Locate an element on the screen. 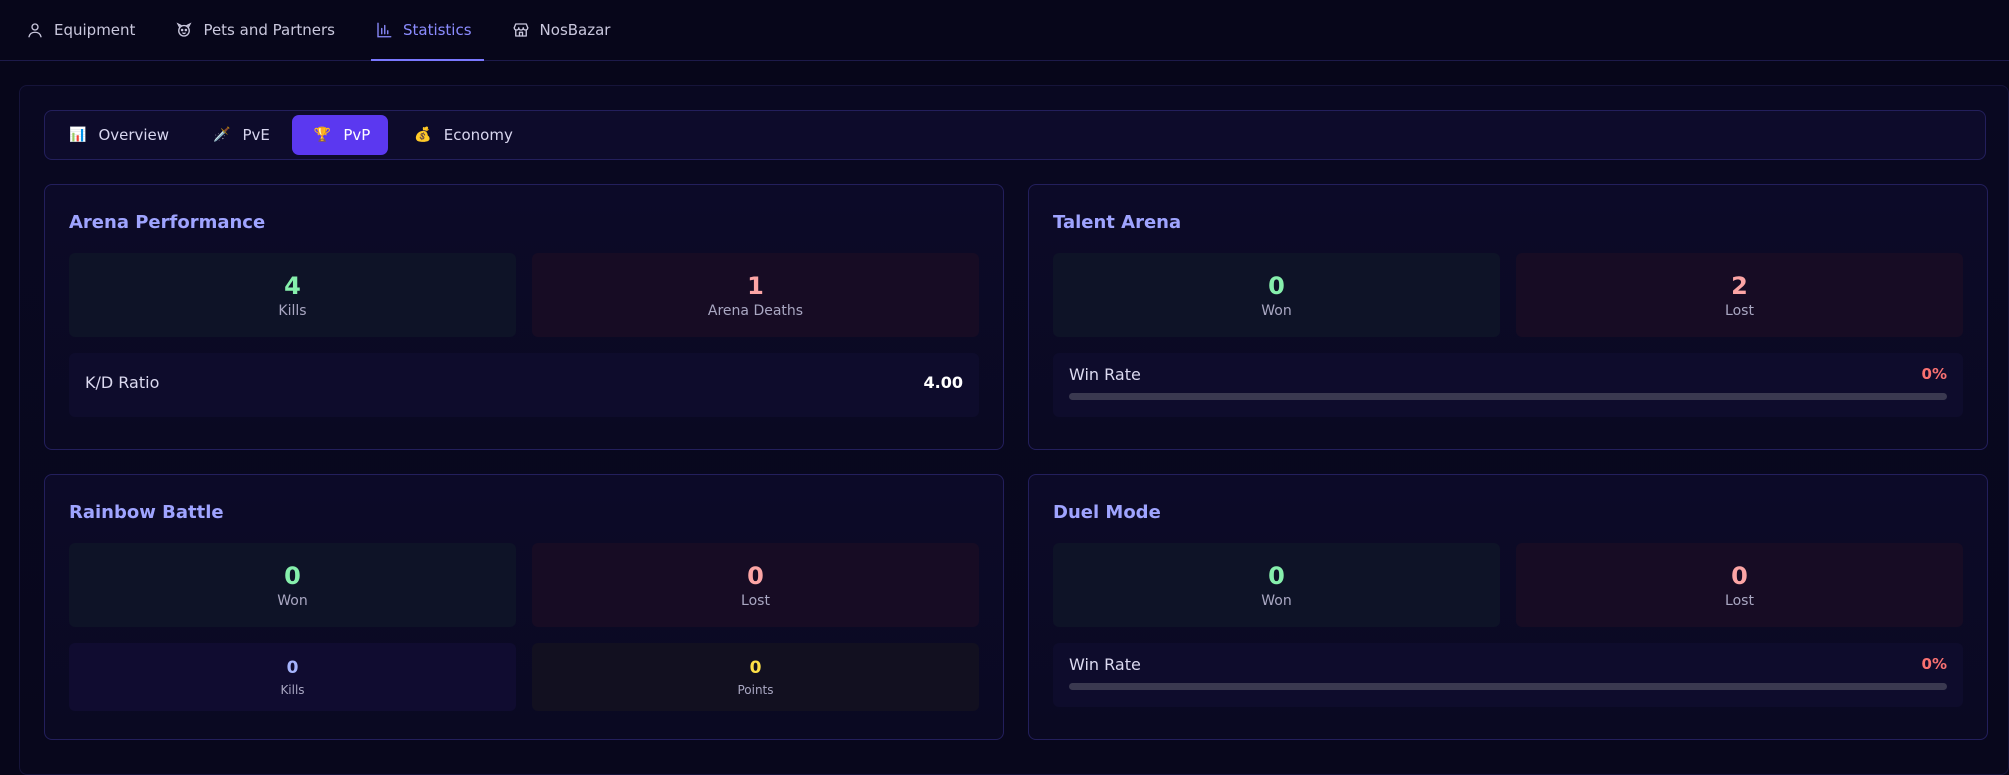 This screenshot has width=2009, height=775. talent-won-stat: 0 Won is located at coordinates (1276, 295).